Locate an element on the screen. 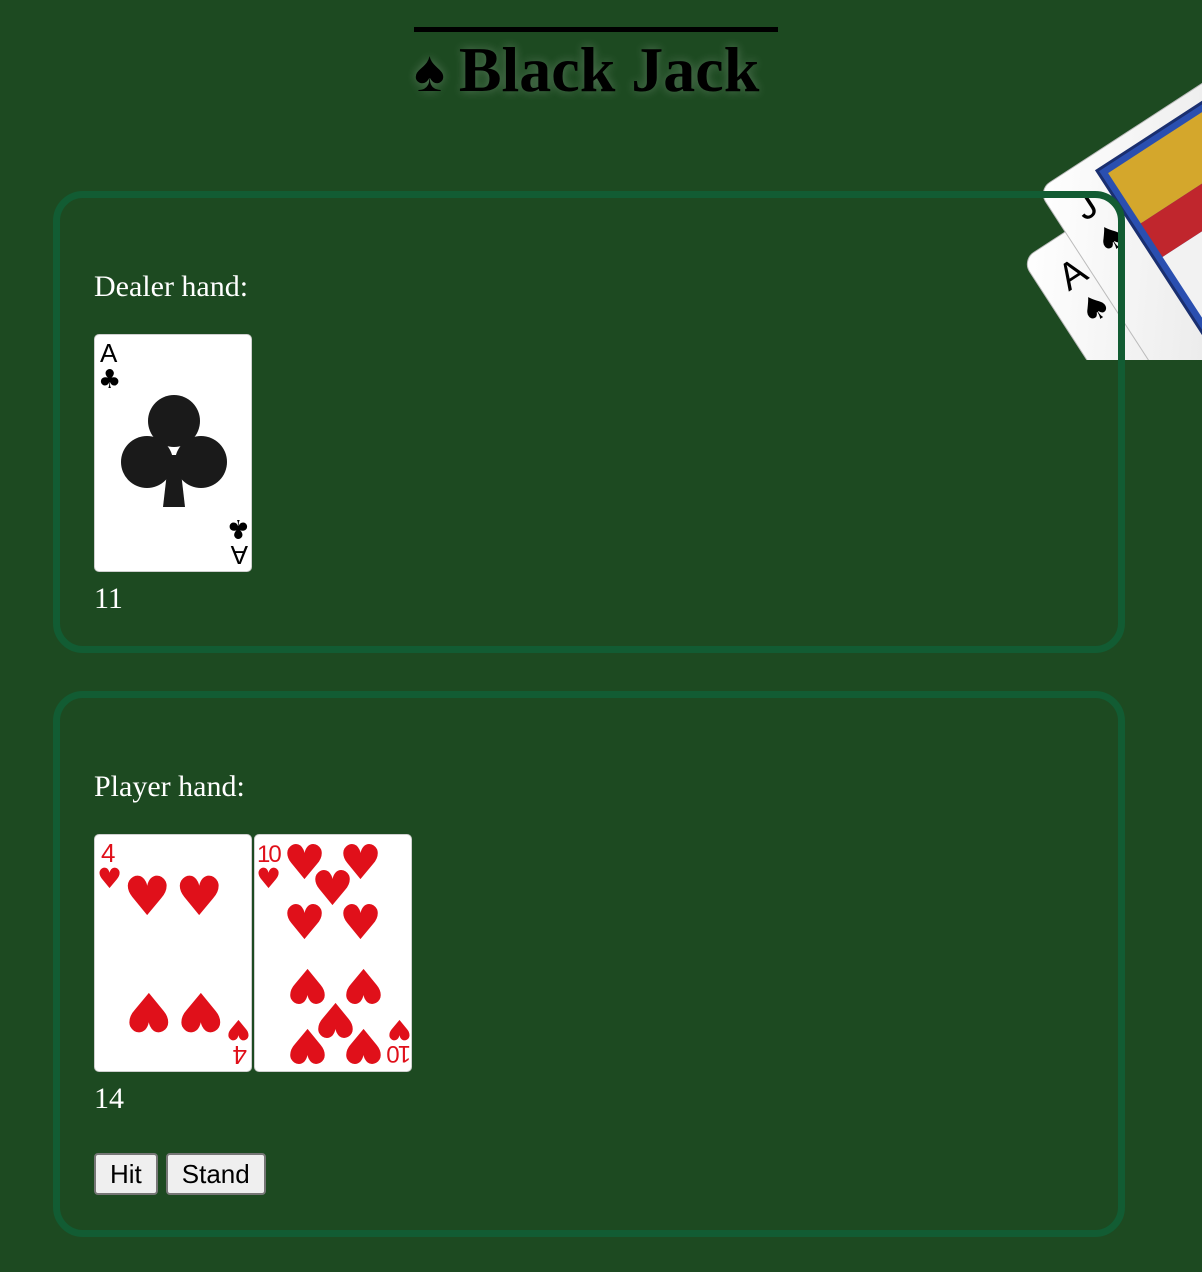  action-buttons: Hit Stand is located at coordinates (180, 1174).